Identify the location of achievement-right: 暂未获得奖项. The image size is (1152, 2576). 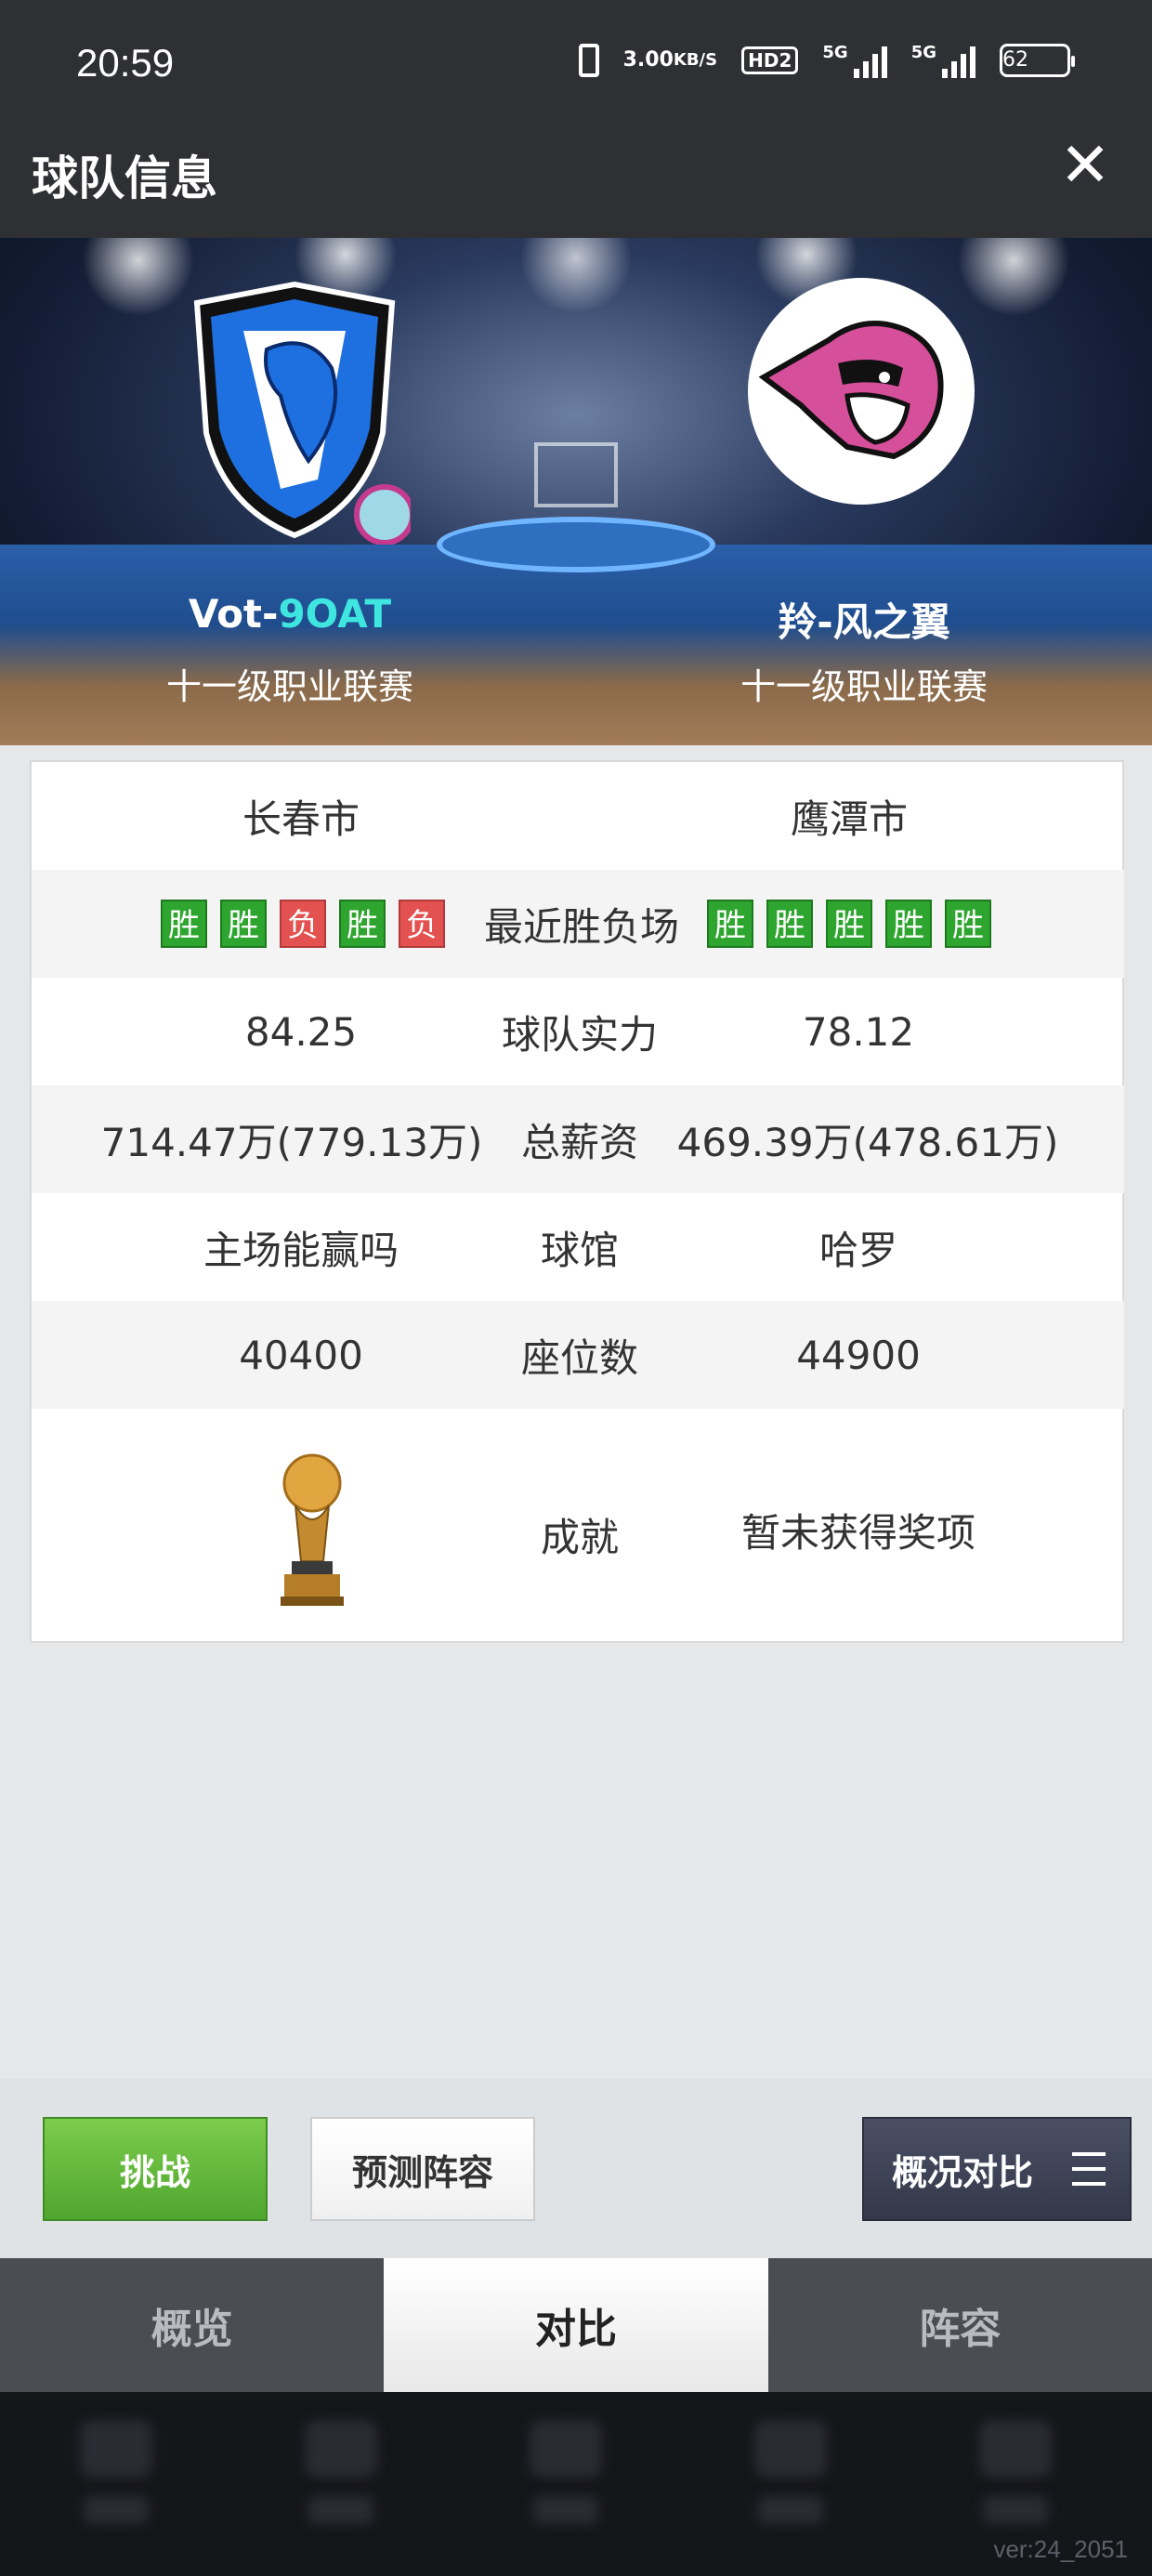
(857, 1533).